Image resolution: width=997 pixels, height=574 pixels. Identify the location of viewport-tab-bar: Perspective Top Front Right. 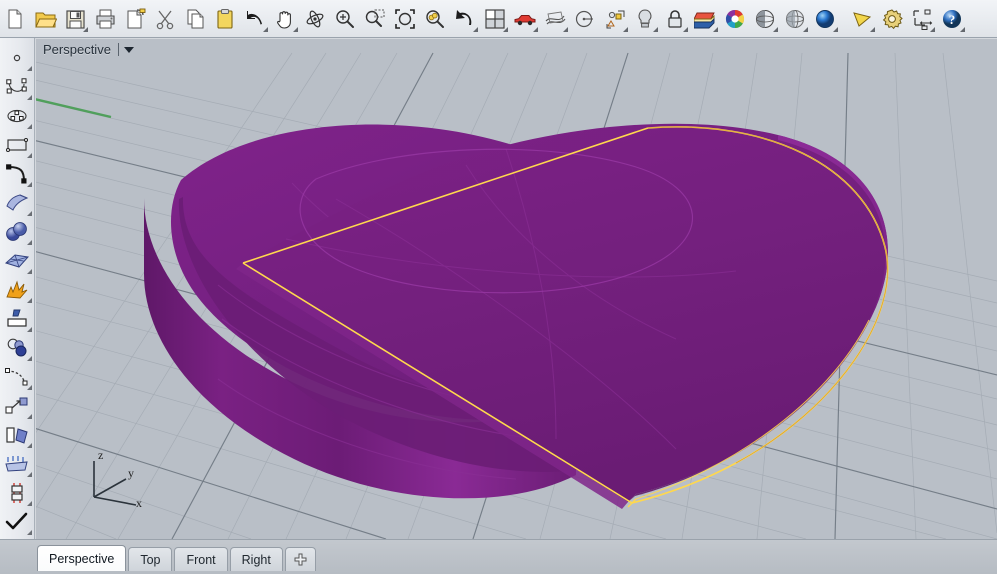
(498, 556).